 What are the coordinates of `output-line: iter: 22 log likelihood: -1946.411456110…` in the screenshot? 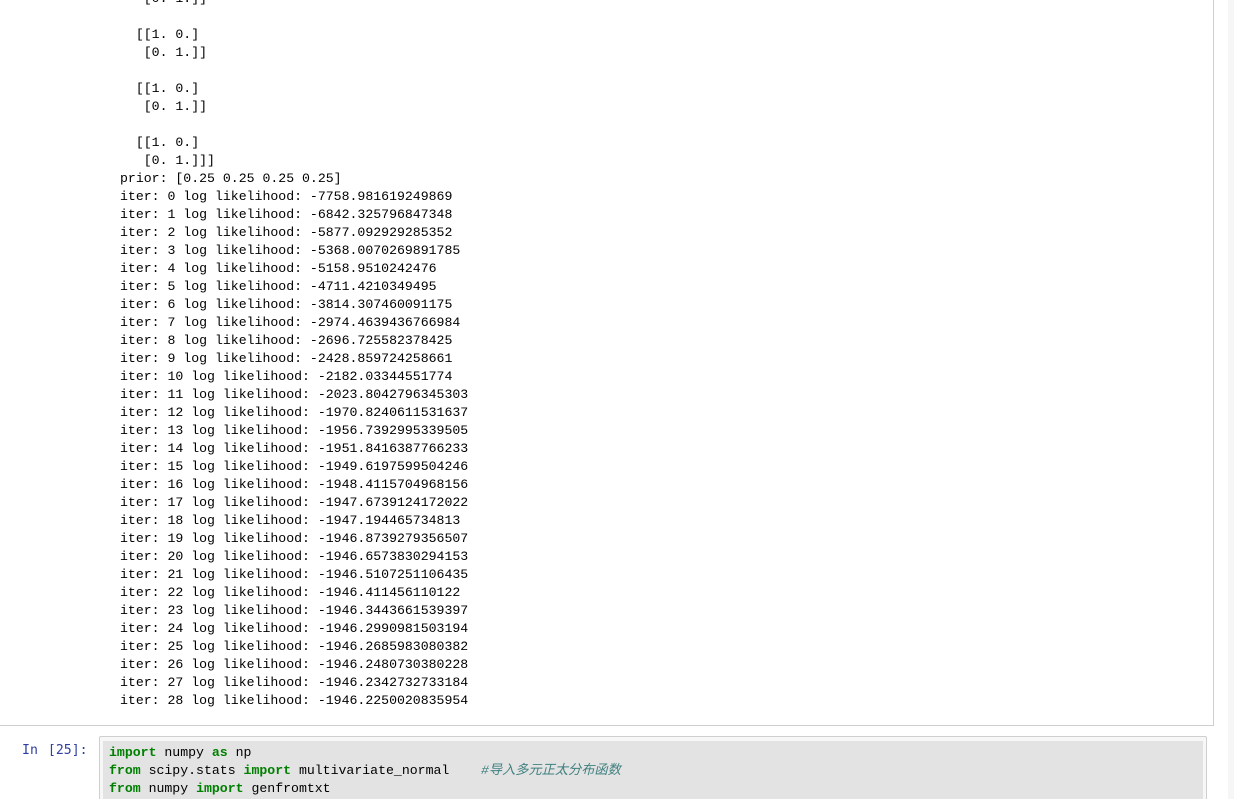 It's located at (290, 592).